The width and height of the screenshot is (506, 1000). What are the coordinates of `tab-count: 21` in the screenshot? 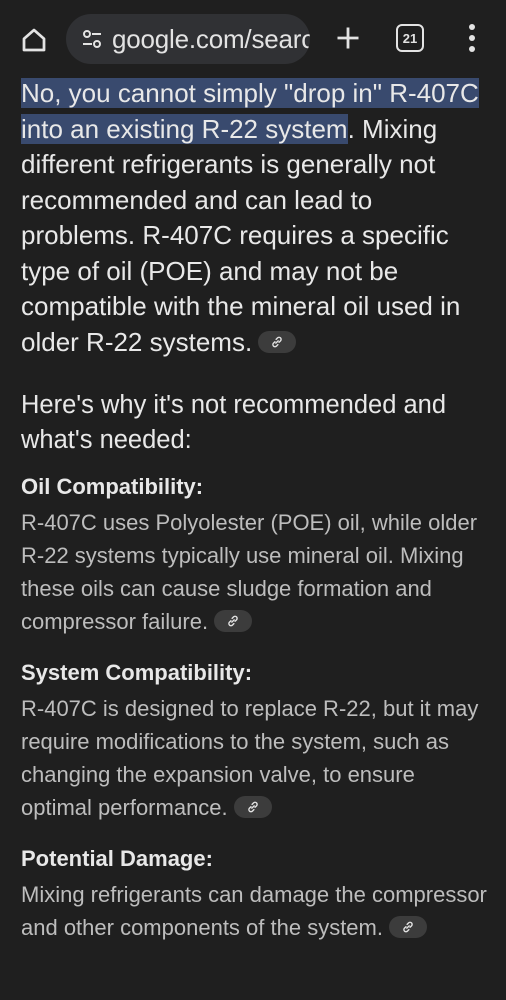 It's located at (410, 38).